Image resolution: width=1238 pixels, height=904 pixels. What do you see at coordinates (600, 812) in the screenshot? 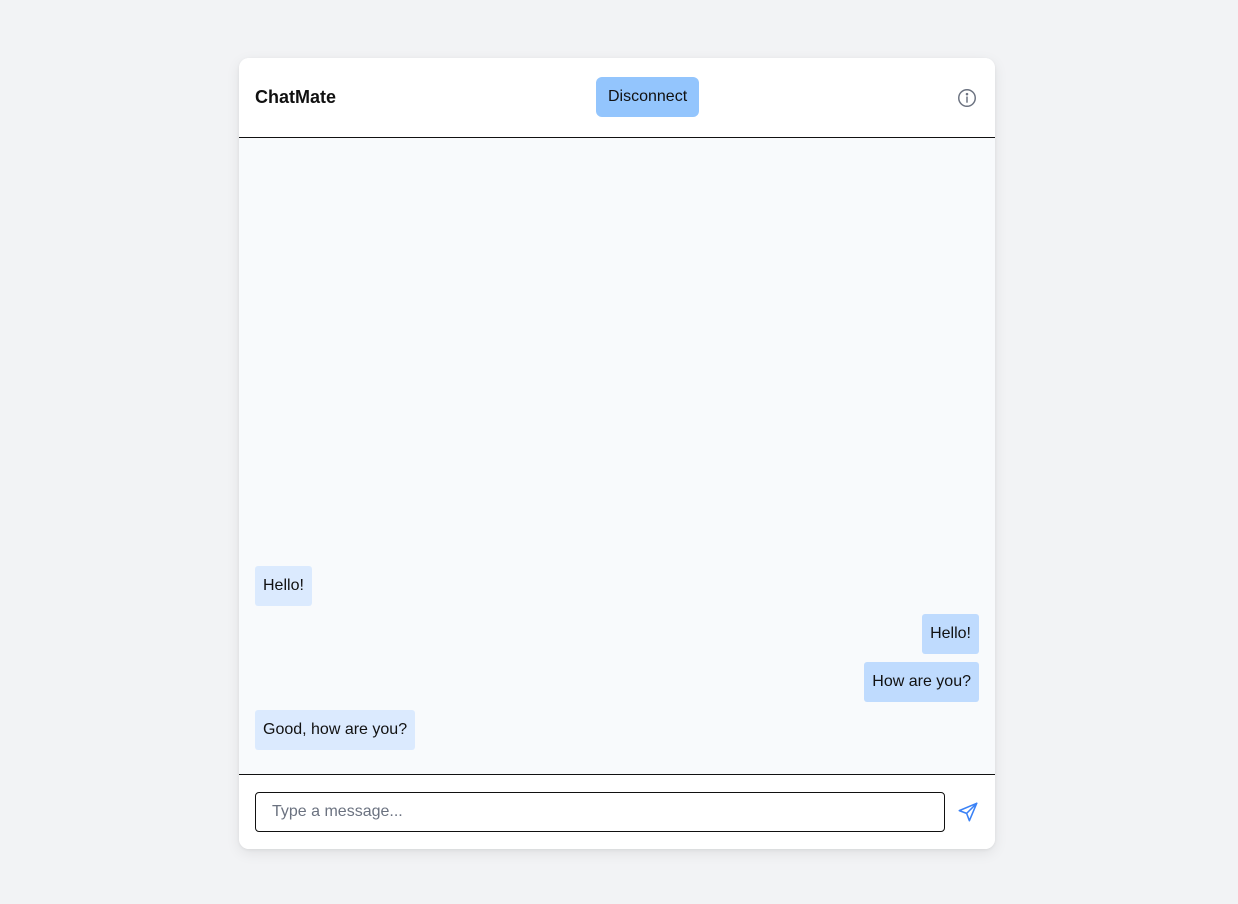
I see `message-input` at bounding box center [600, 812].